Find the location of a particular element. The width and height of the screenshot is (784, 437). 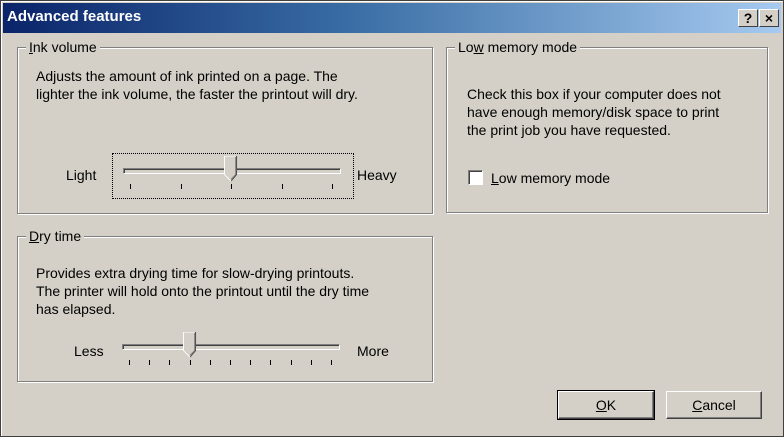

ink-volume-slider is located at coordinates (233, 176).